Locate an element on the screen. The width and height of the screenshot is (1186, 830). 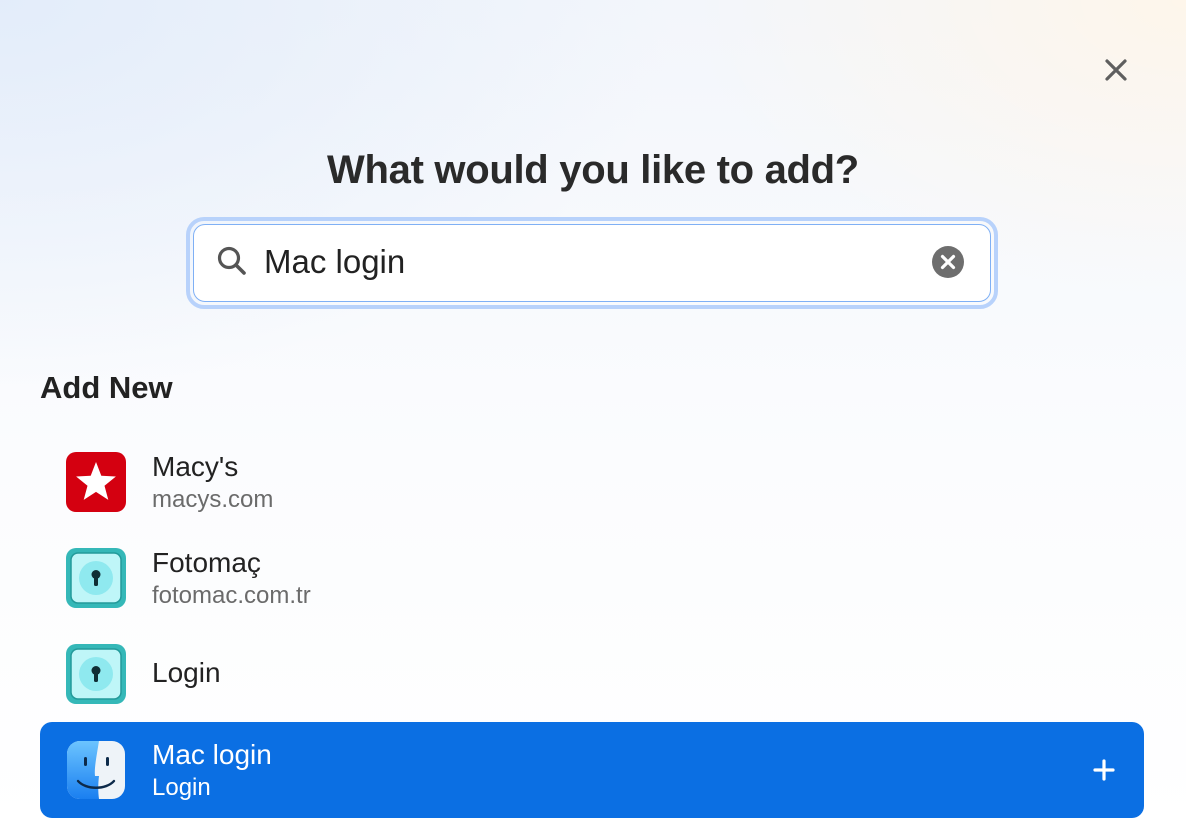
search-input is located at coordinates (584, 262).